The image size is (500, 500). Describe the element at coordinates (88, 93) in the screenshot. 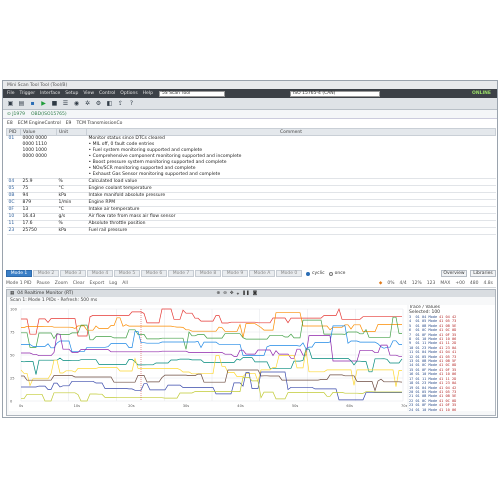

I see `menu-view: View` at that location.